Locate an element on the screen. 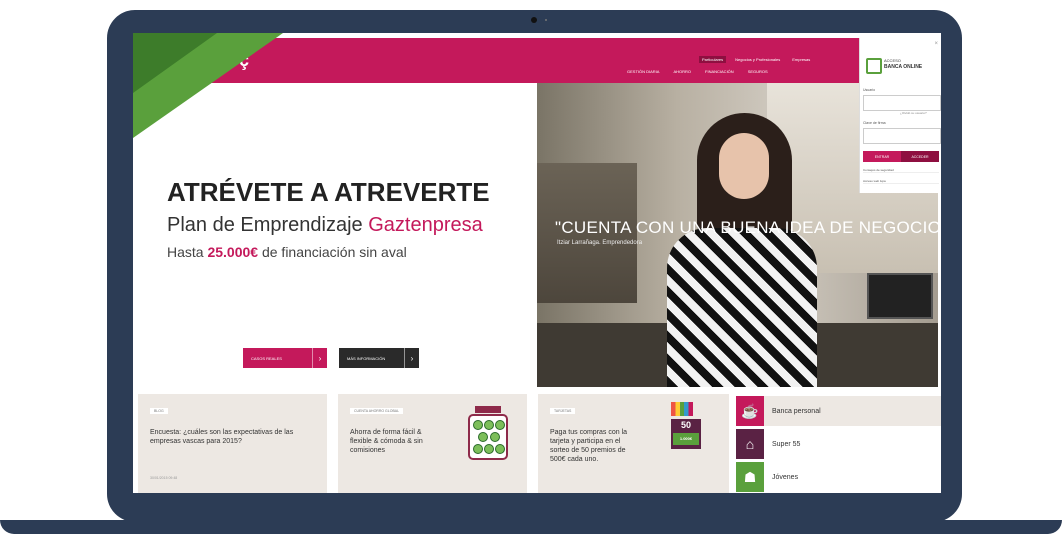 The height and width of the screenshot is (534, 1062). credit-cards-icon is located at coordinates (682, 409).